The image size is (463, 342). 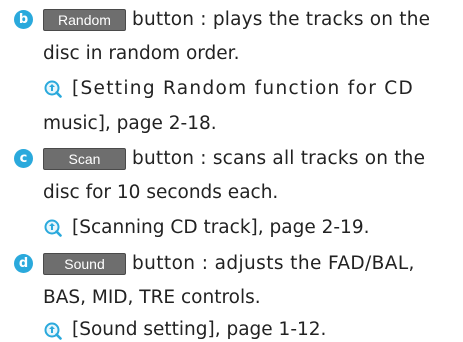 What do you see at coordinates (273, 263) in the screenshot?
I see `entry-description: button : adjusts the FAD/BAL,` at bounding box center [273, 263].